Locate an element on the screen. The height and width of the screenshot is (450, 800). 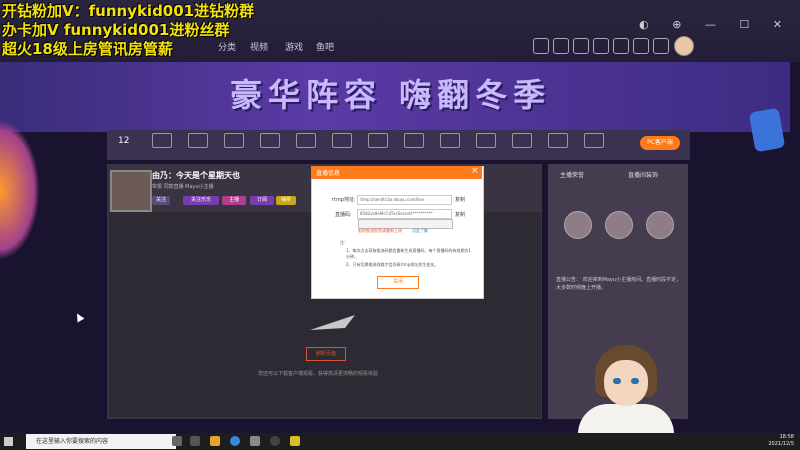
download-icon is located at coordinates (561, 46).